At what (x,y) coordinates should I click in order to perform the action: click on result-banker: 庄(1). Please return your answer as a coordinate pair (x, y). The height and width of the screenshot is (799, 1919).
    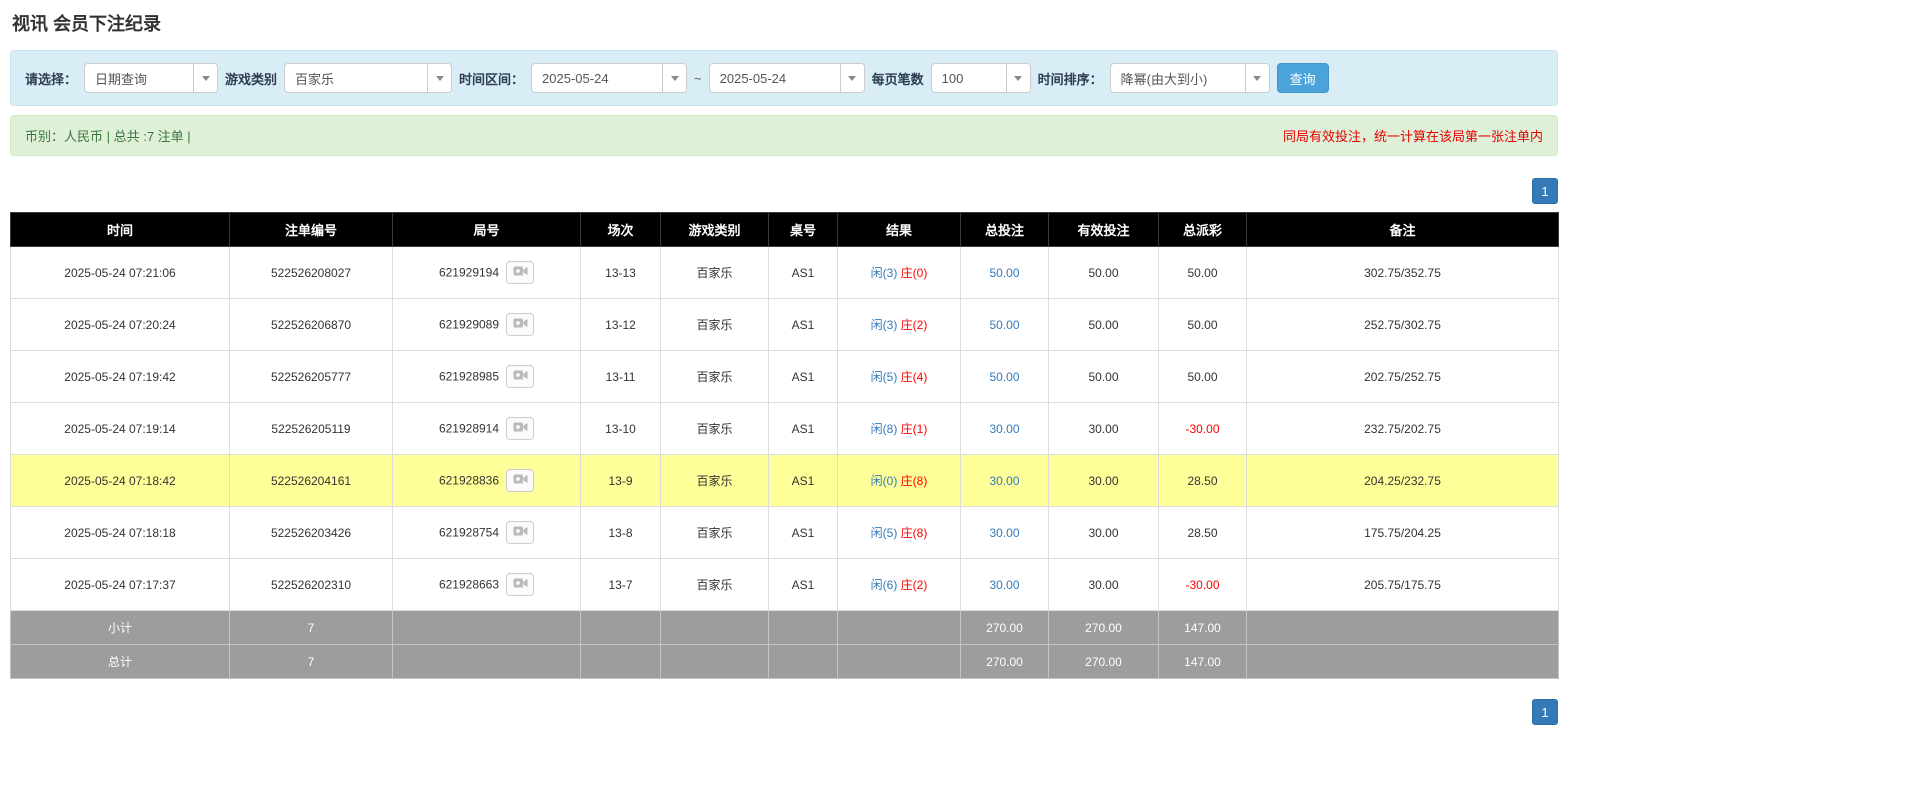
    Looking at the image, I should click on (914, 429).